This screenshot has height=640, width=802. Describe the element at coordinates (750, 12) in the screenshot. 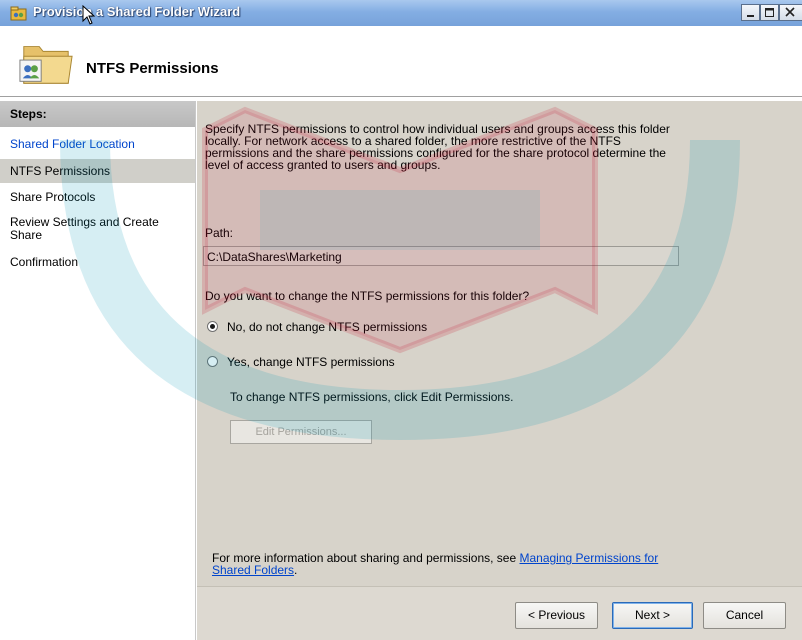

I see `minimize-button` at that location.